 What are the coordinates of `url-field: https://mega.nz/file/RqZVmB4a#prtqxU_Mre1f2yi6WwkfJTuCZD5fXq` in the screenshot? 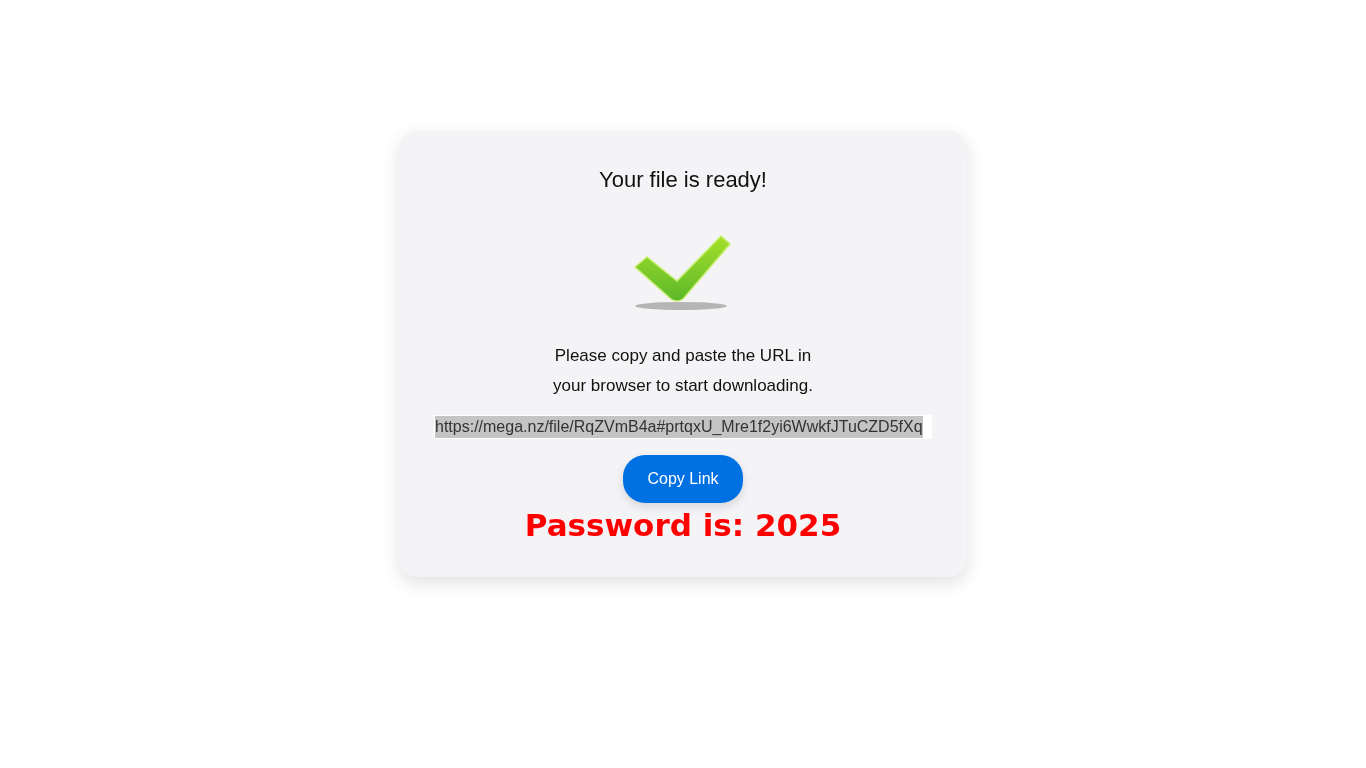 It's located at (683, 427).